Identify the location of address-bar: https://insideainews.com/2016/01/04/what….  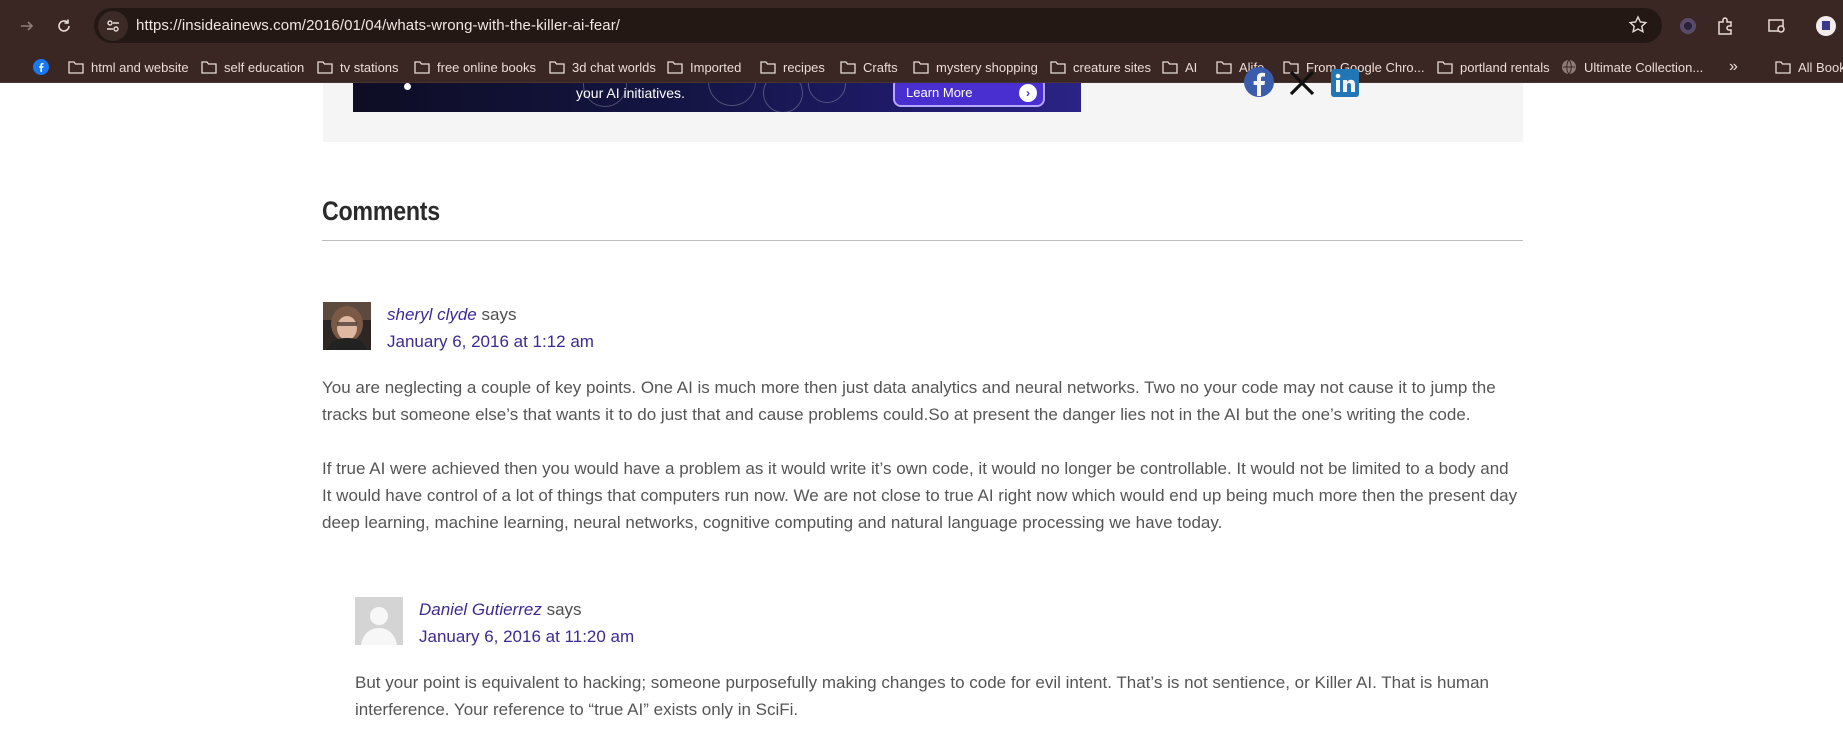
(878, 25).